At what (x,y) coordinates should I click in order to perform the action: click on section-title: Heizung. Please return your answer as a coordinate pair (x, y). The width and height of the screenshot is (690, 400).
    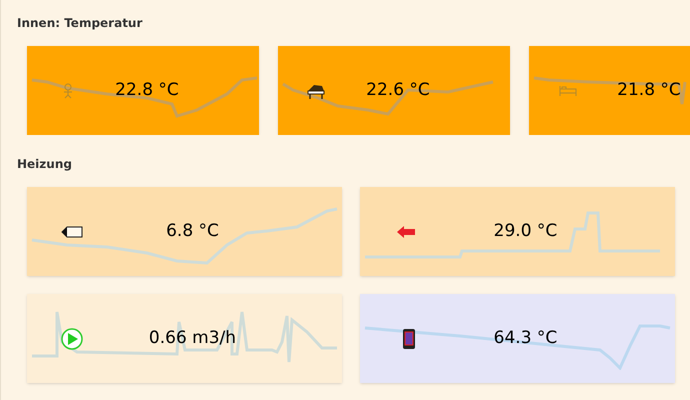
    Looking at the image, I should click on (44, 164).